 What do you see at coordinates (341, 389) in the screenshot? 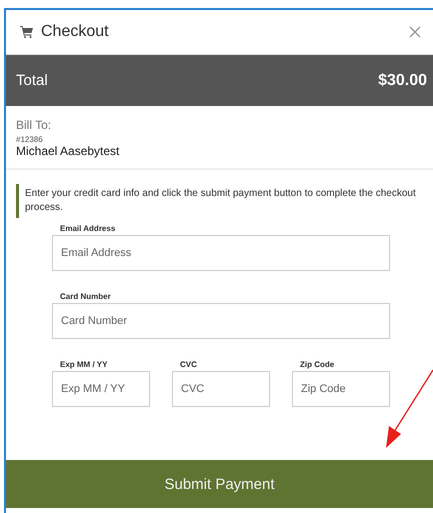
I see `input-field: Zip Code` at bounding box center [341, 389].